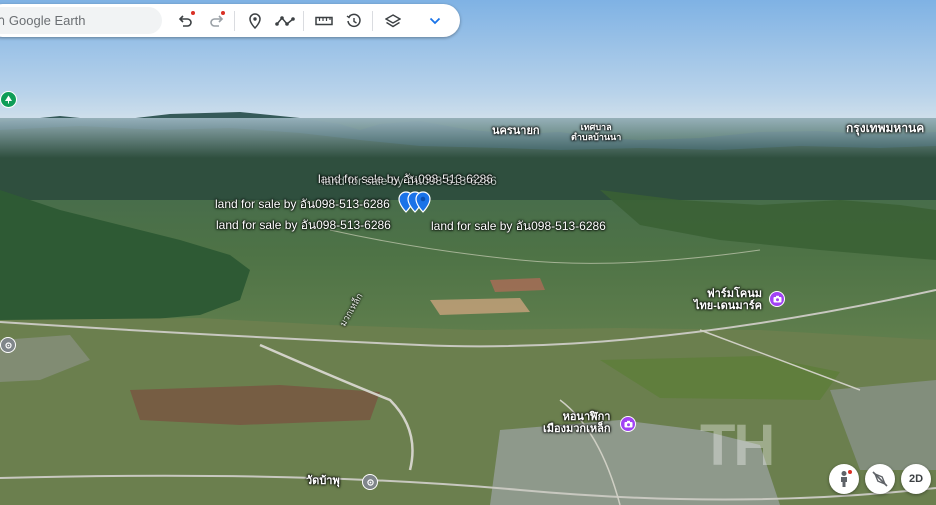 The height and width of the screenshot is (505, 936). Describe the element at coordinates (370, 482) in the screenshot. I see `temple-poi-icon` at that location.